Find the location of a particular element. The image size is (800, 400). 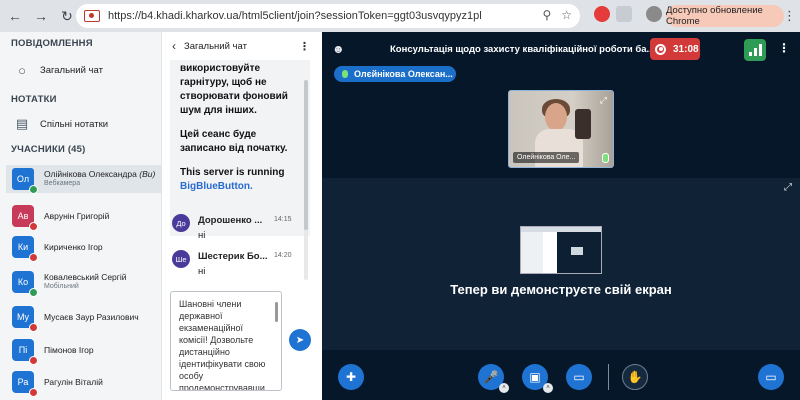

chat-message: До Дорошенко ... 14:15 ні is located at coordinates (240, 232).